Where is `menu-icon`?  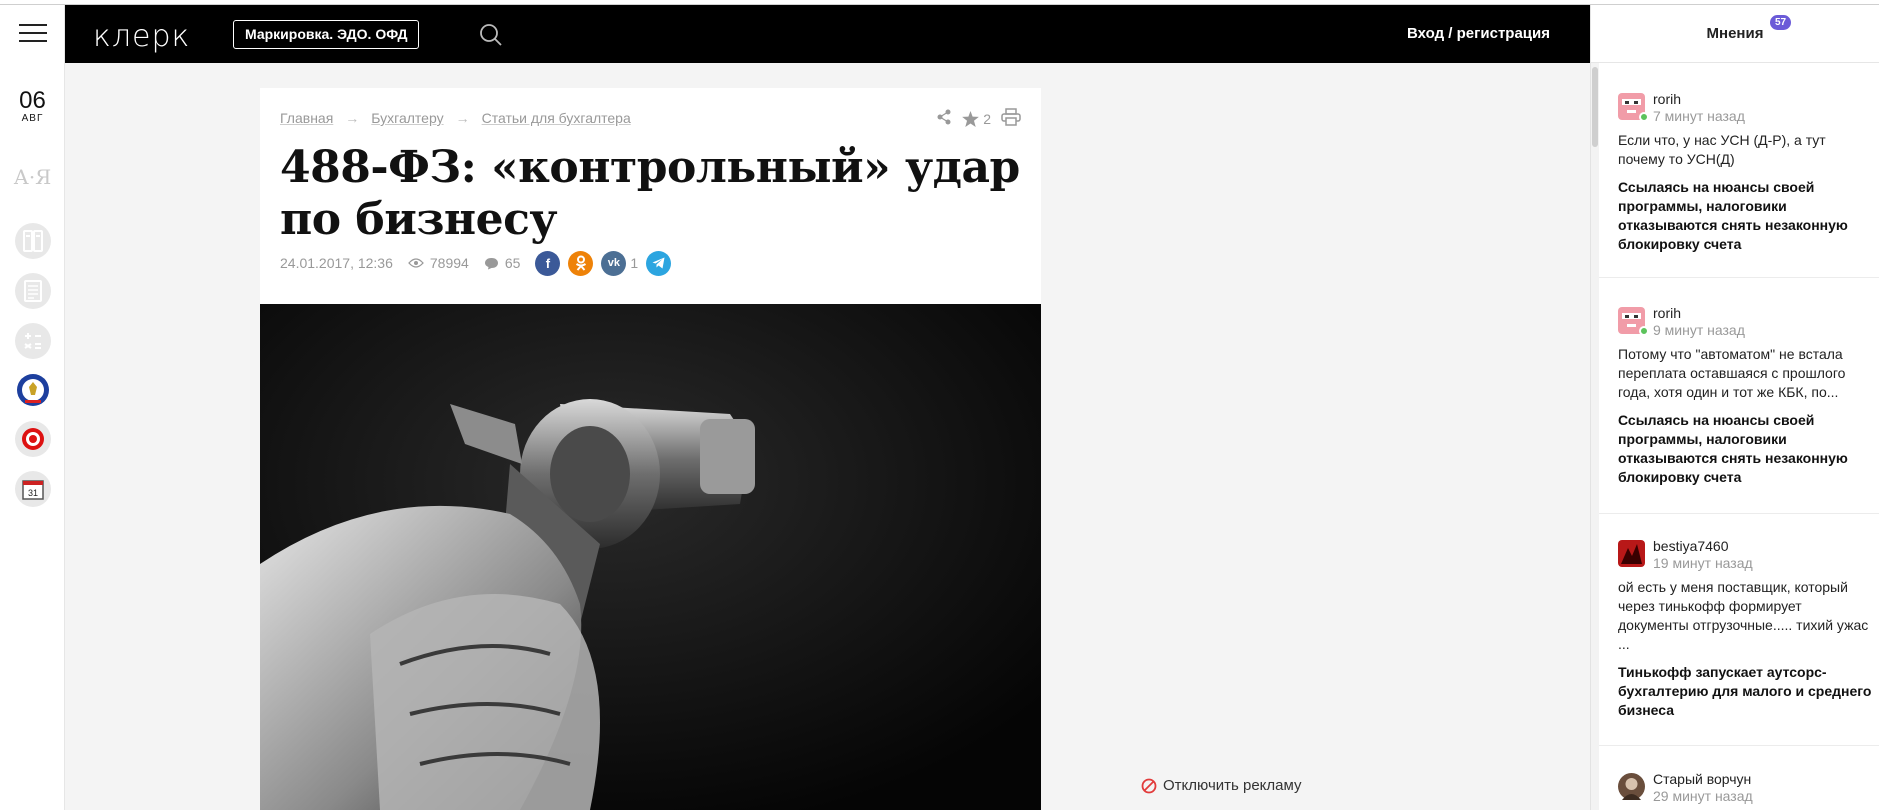 menu-icon is located at coordinates (33, 37).